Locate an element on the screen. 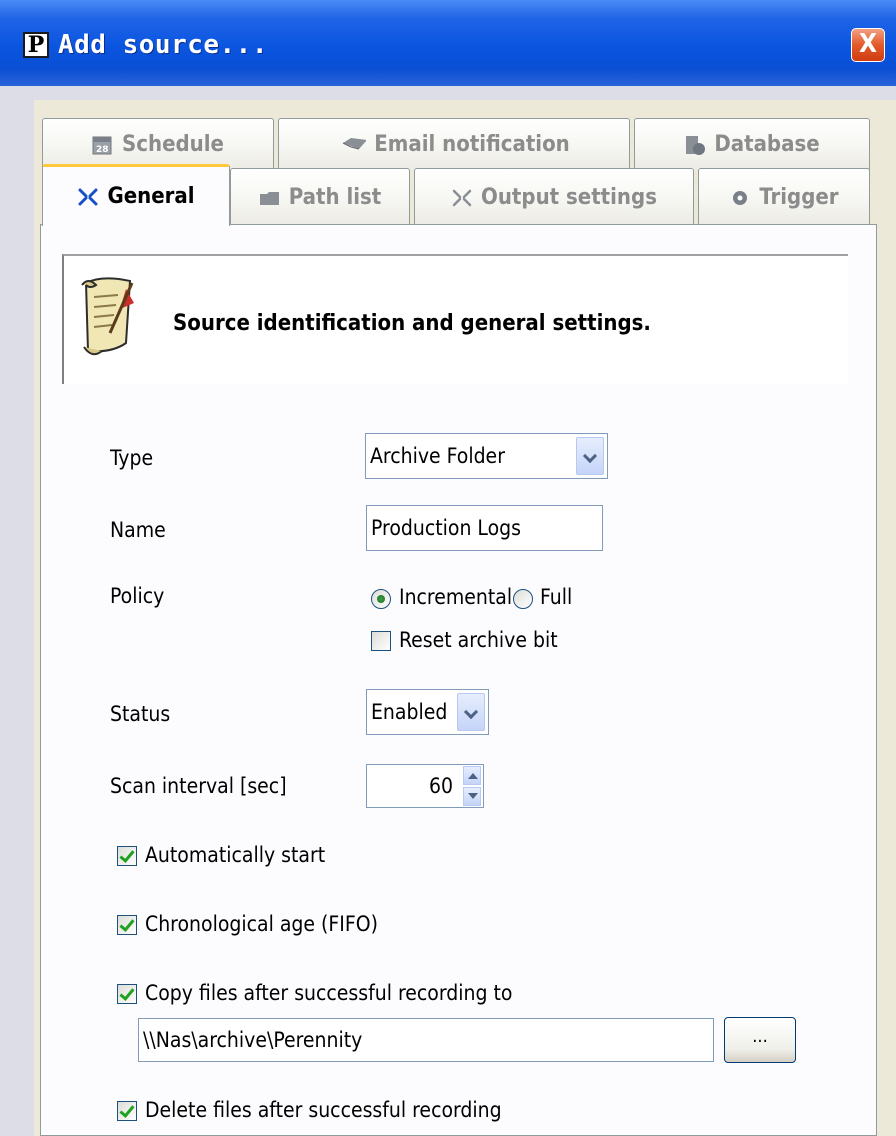 This screenshot has height=1136, width=896. type-select-value: Archive Folder is located at coordinates (437, 456).